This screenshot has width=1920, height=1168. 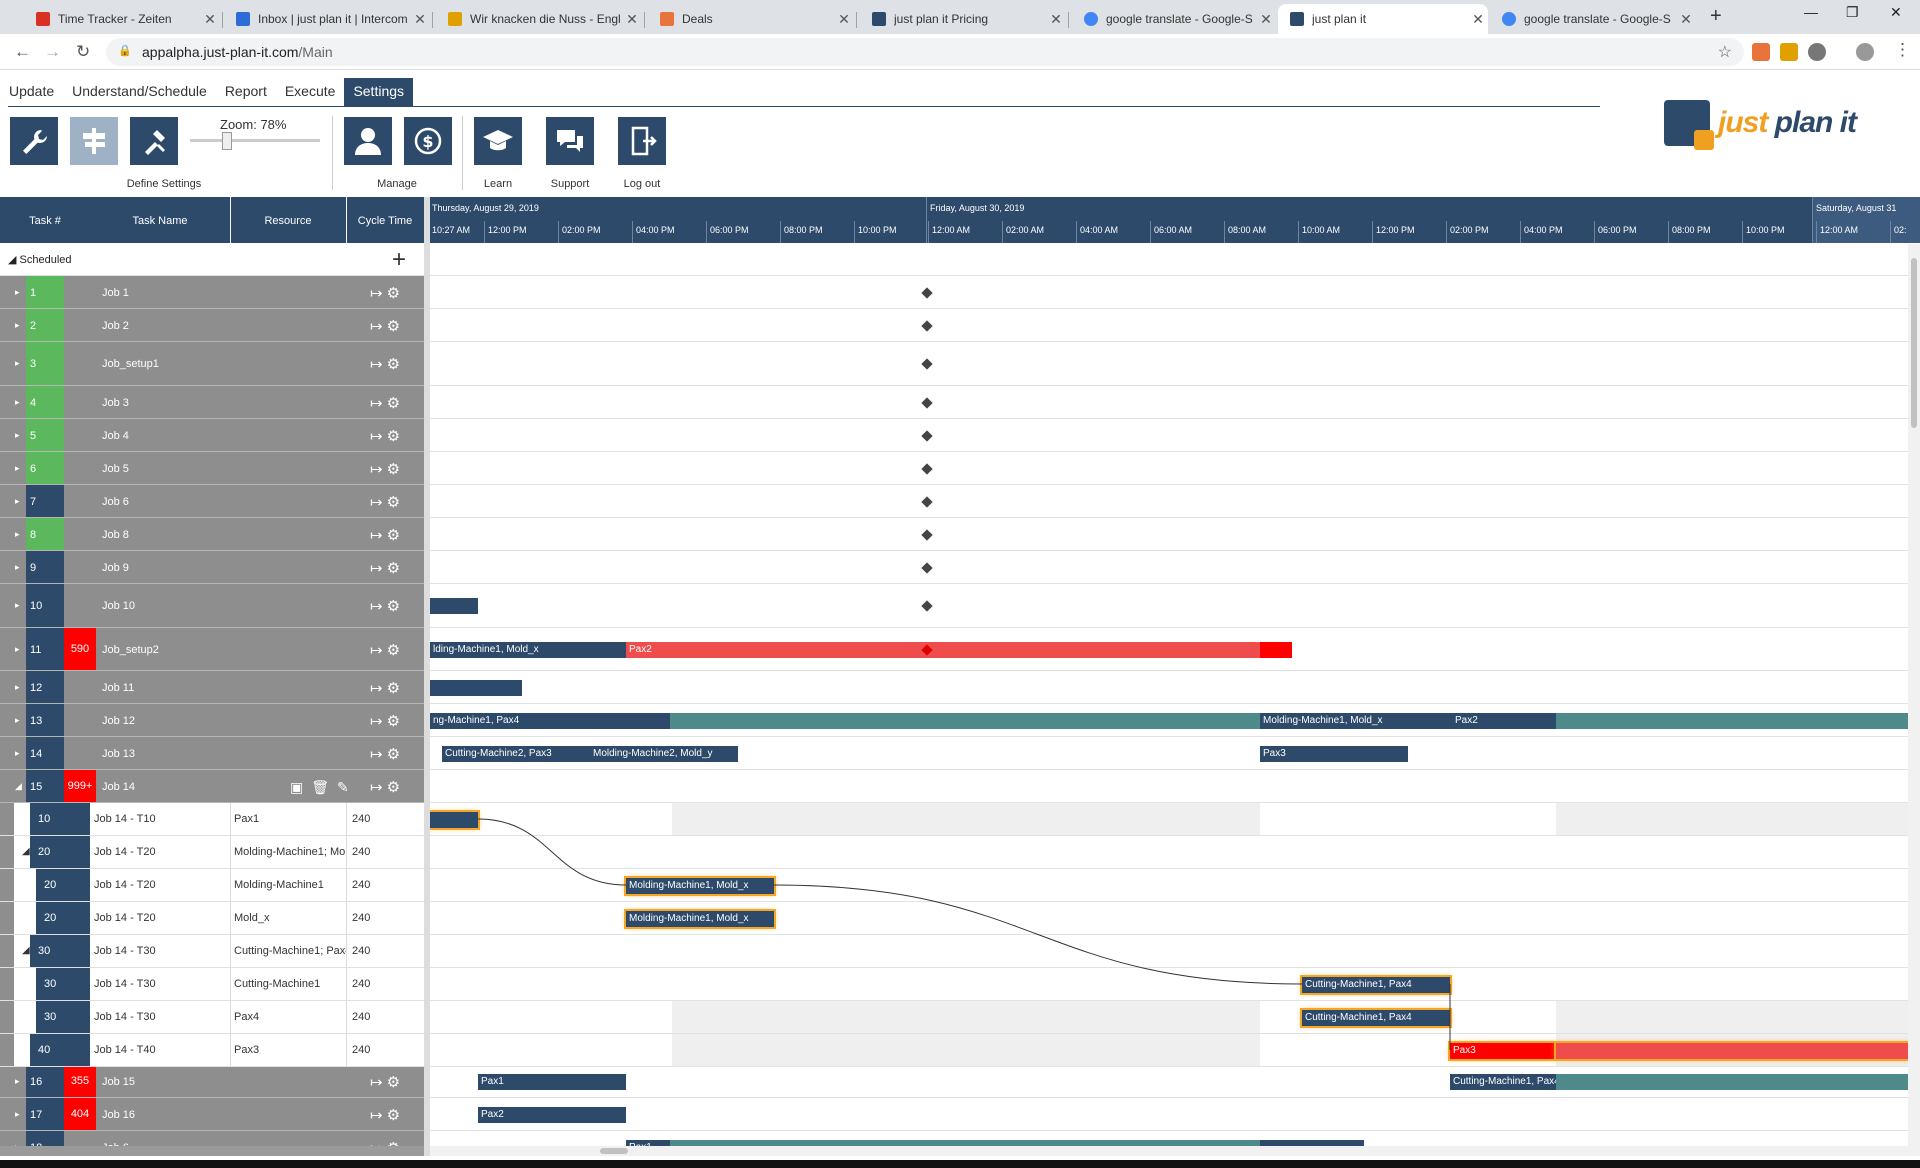 I want to click on add-task-icon: +, so click(x=399, y=260).